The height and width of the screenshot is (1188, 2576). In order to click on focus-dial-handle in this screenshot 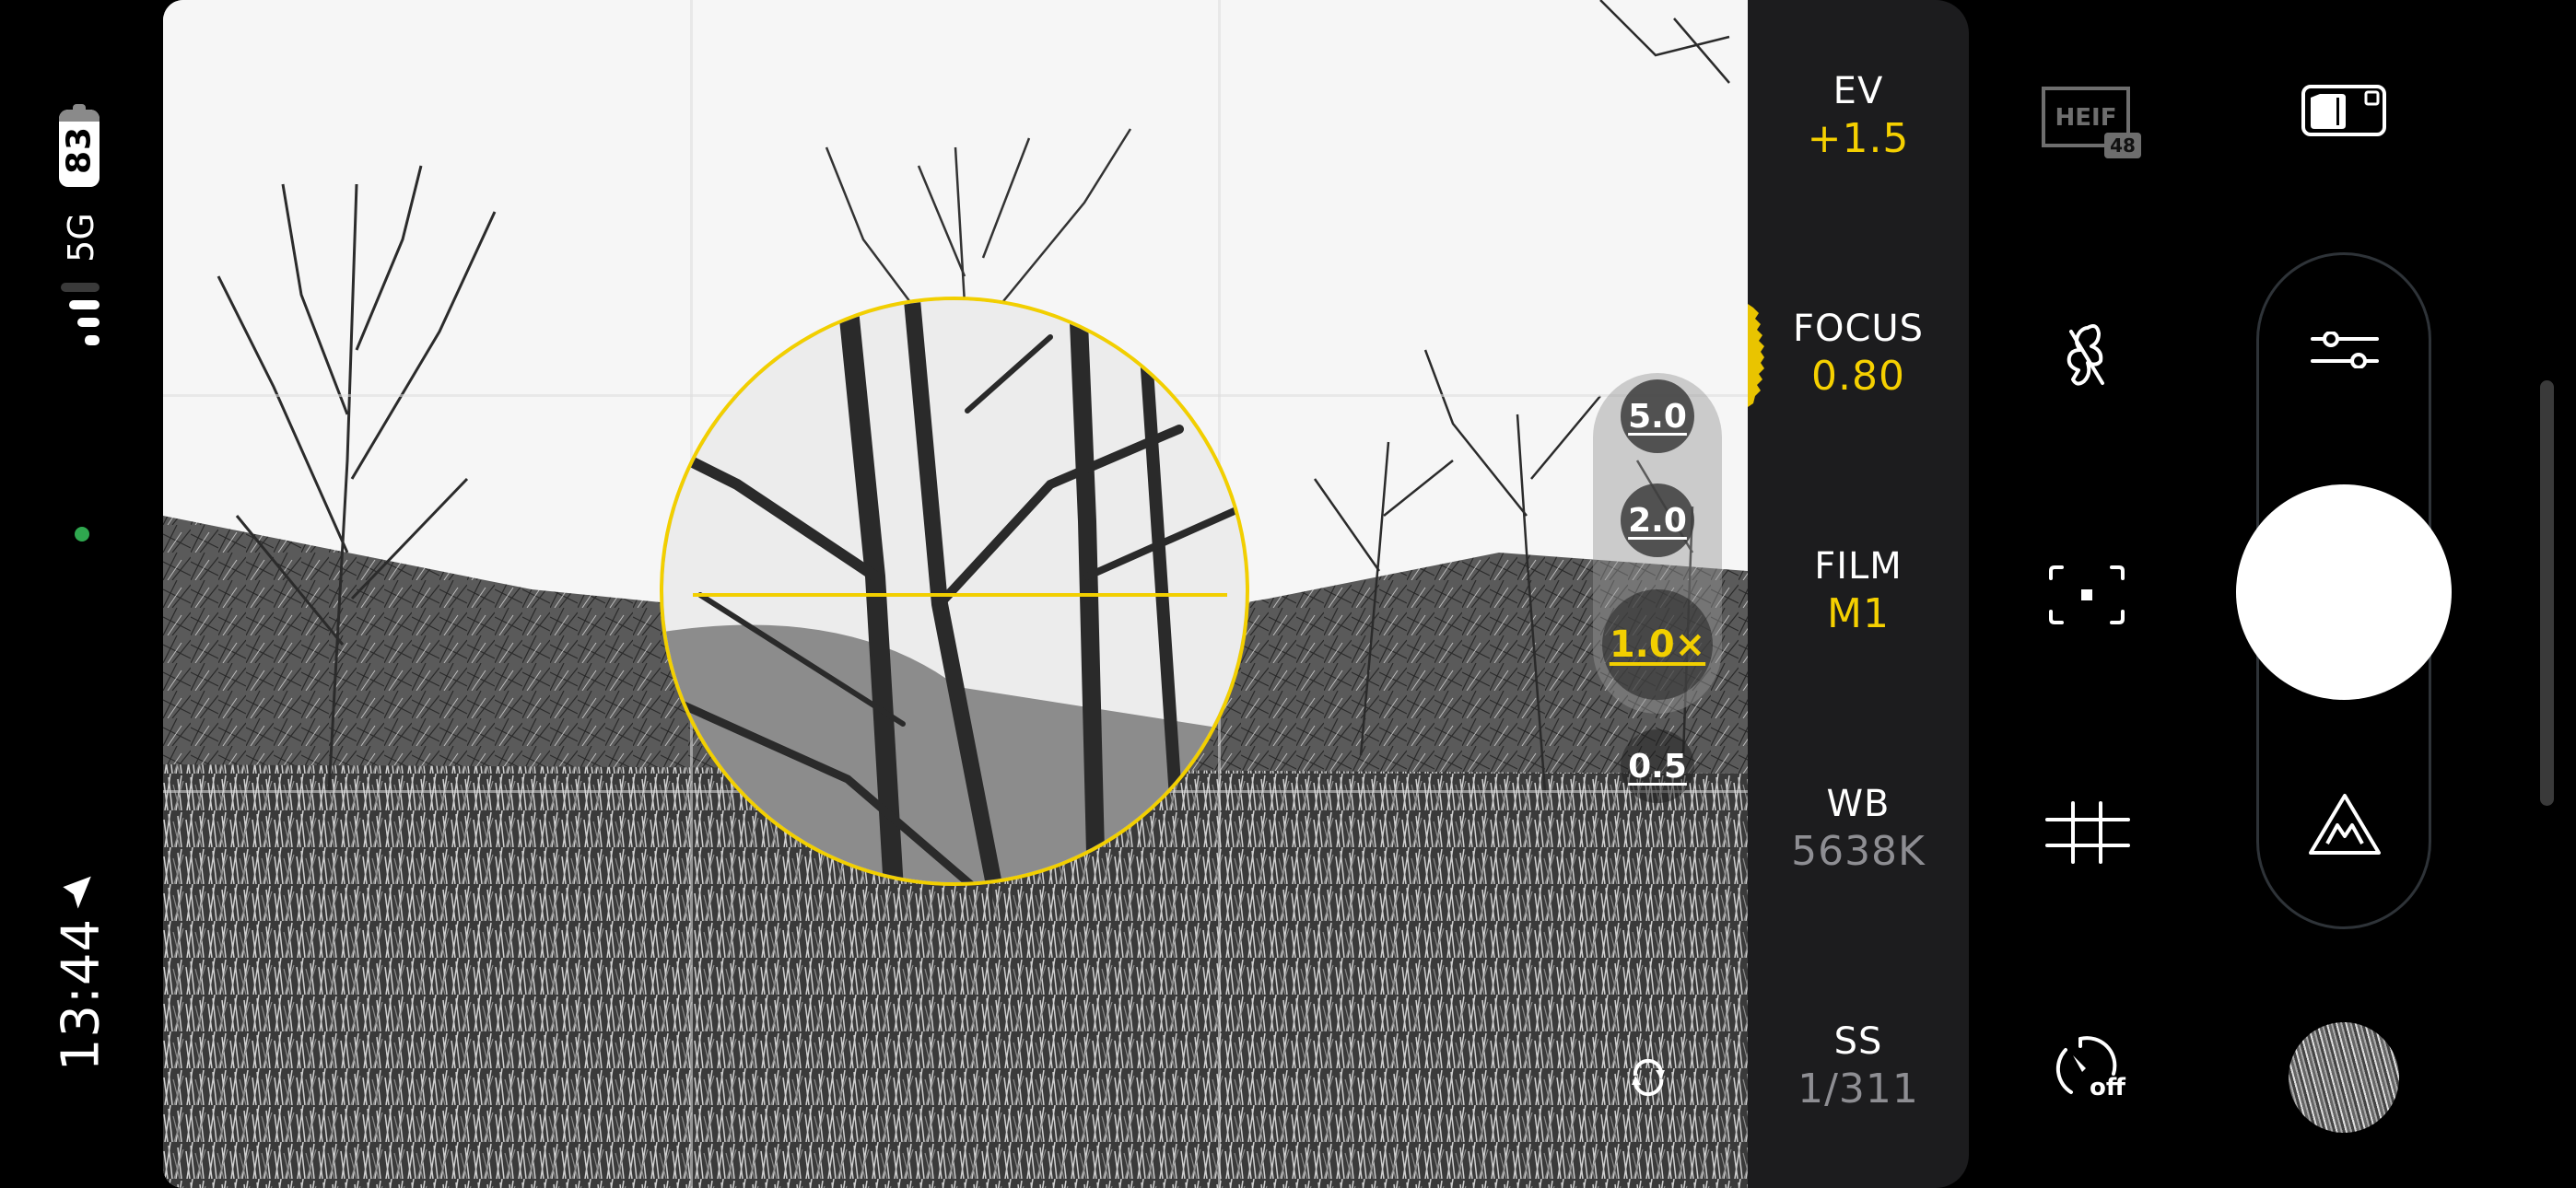, I will do `click(1757, 355)`.